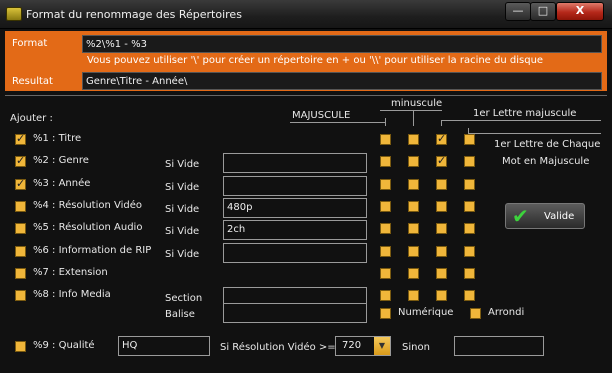 The image size is (612, 373). Describe the element at coordinates (134, 14) in the screenshot. I see `window-title: Format du renommage des Répertoires` at that location.